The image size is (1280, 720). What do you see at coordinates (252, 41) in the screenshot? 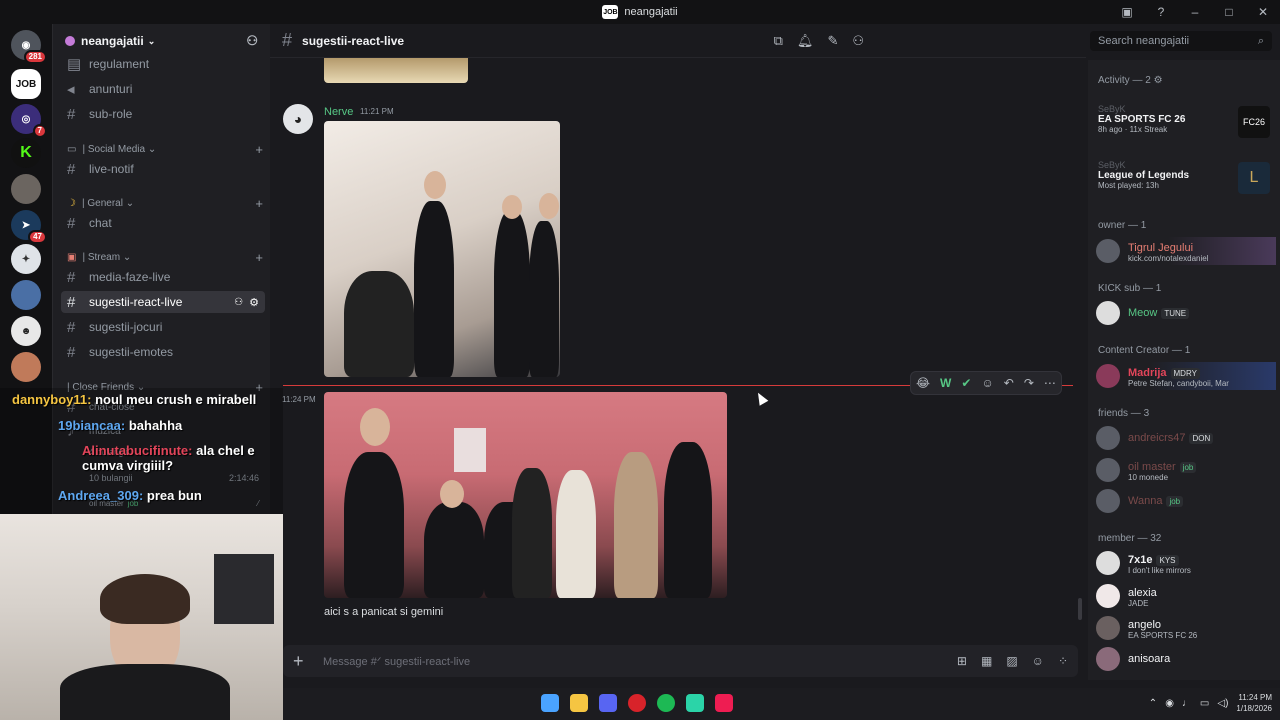
I see `add-people-icon: ⚇` at bounding box center [252, 41].